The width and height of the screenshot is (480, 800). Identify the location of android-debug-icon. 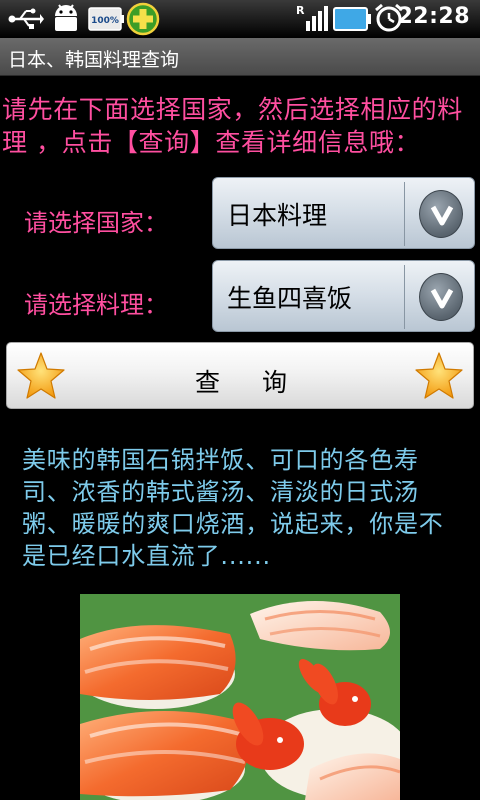
(66, 20).